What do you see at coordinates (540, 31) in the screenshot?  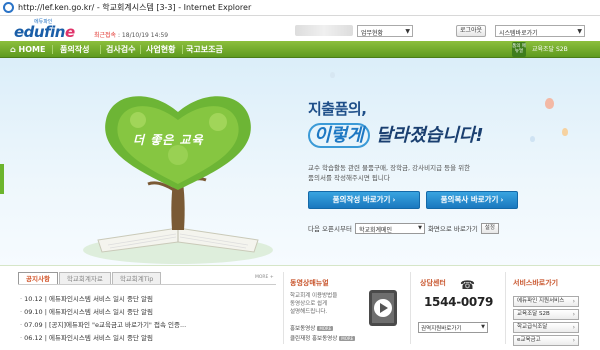 I see `system-shortcut-select: 시스템바로가기 ▼` at bounding box center [540, 31].